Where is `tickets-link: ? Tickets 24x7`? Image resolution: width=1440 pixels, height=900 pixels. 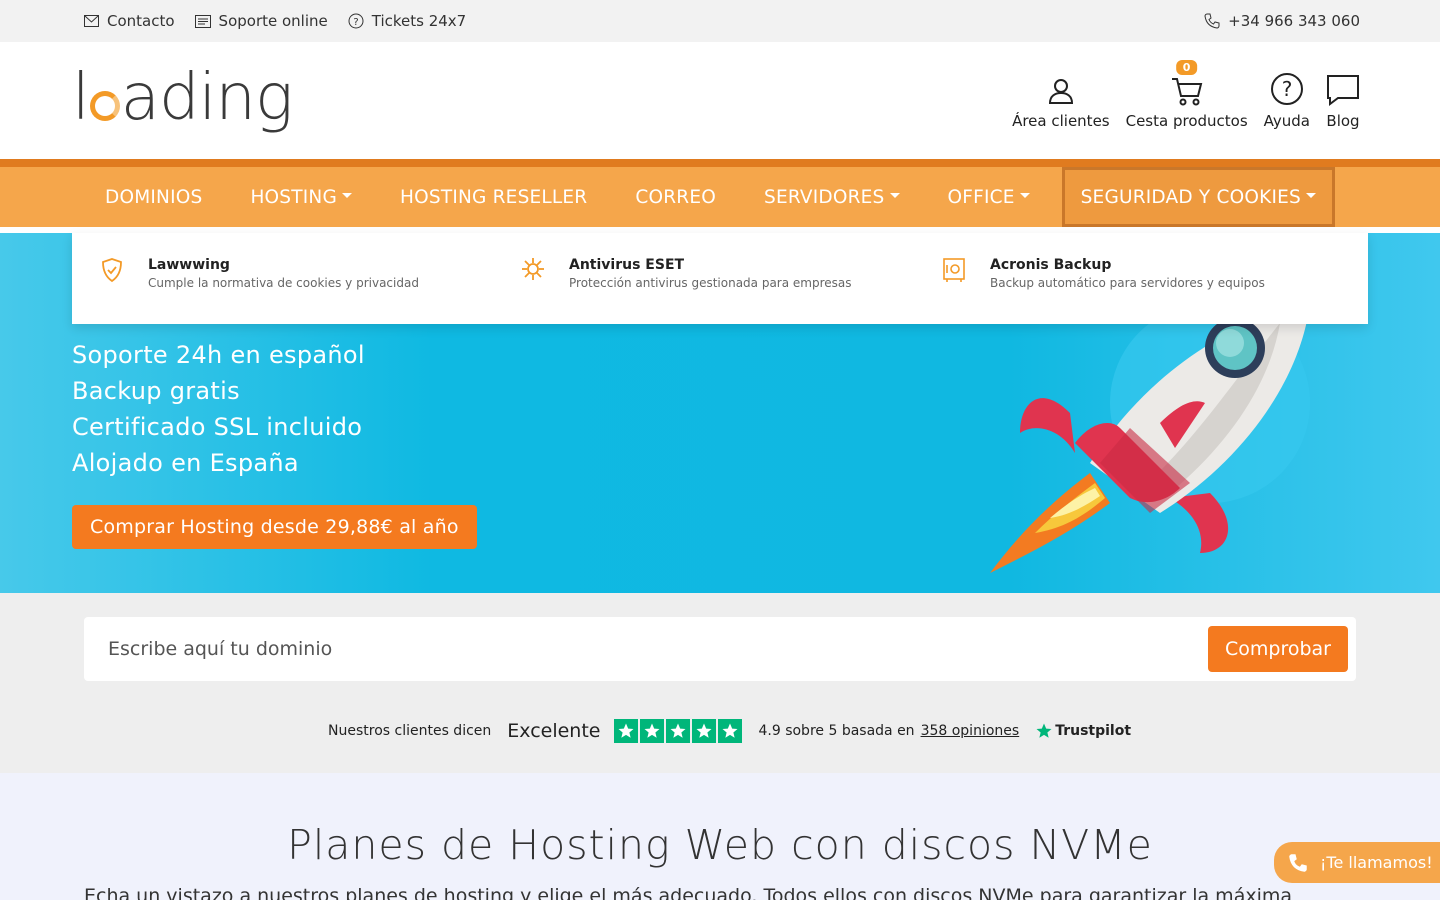
tickets-link: ? Tickets 24x7 is located at coordinates (407, 21).